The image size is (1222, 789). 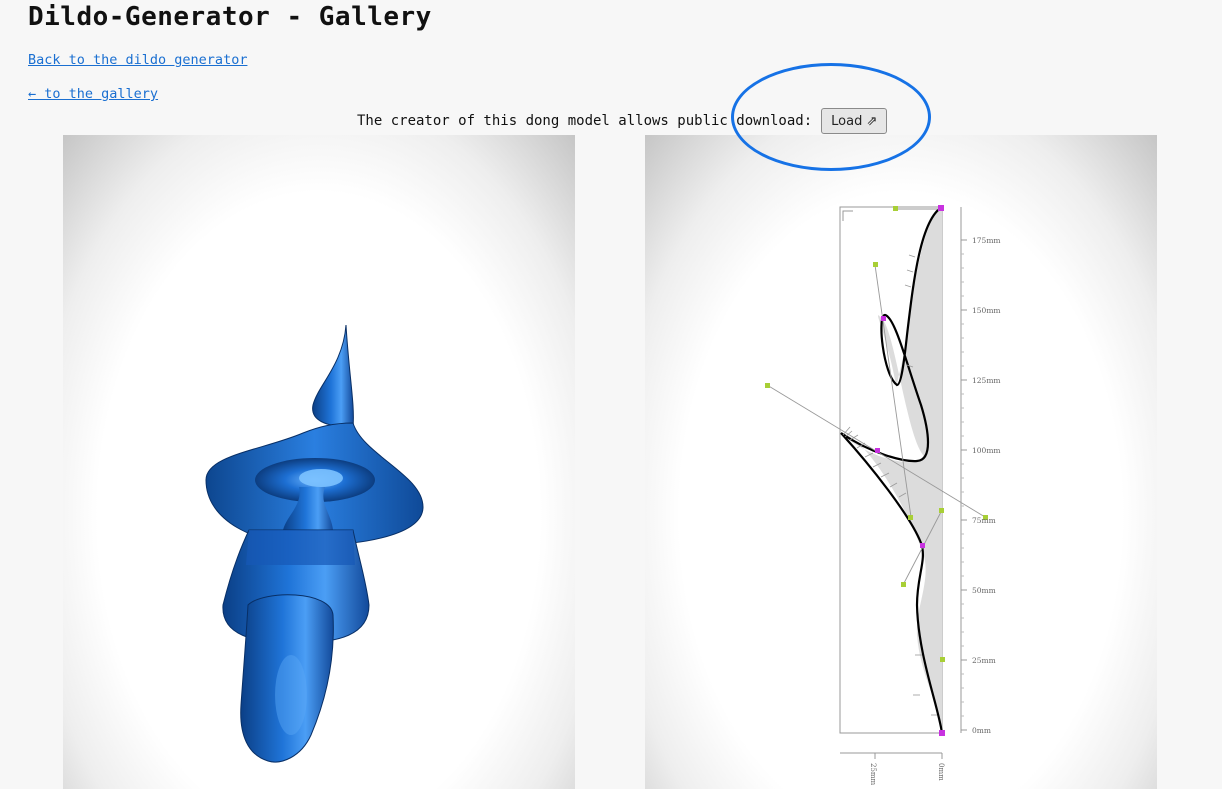 What do you see at coordinates (986, 380) in the screenshot?
I see `y-tick-label: 125mm` at bounding box center [986, 380].